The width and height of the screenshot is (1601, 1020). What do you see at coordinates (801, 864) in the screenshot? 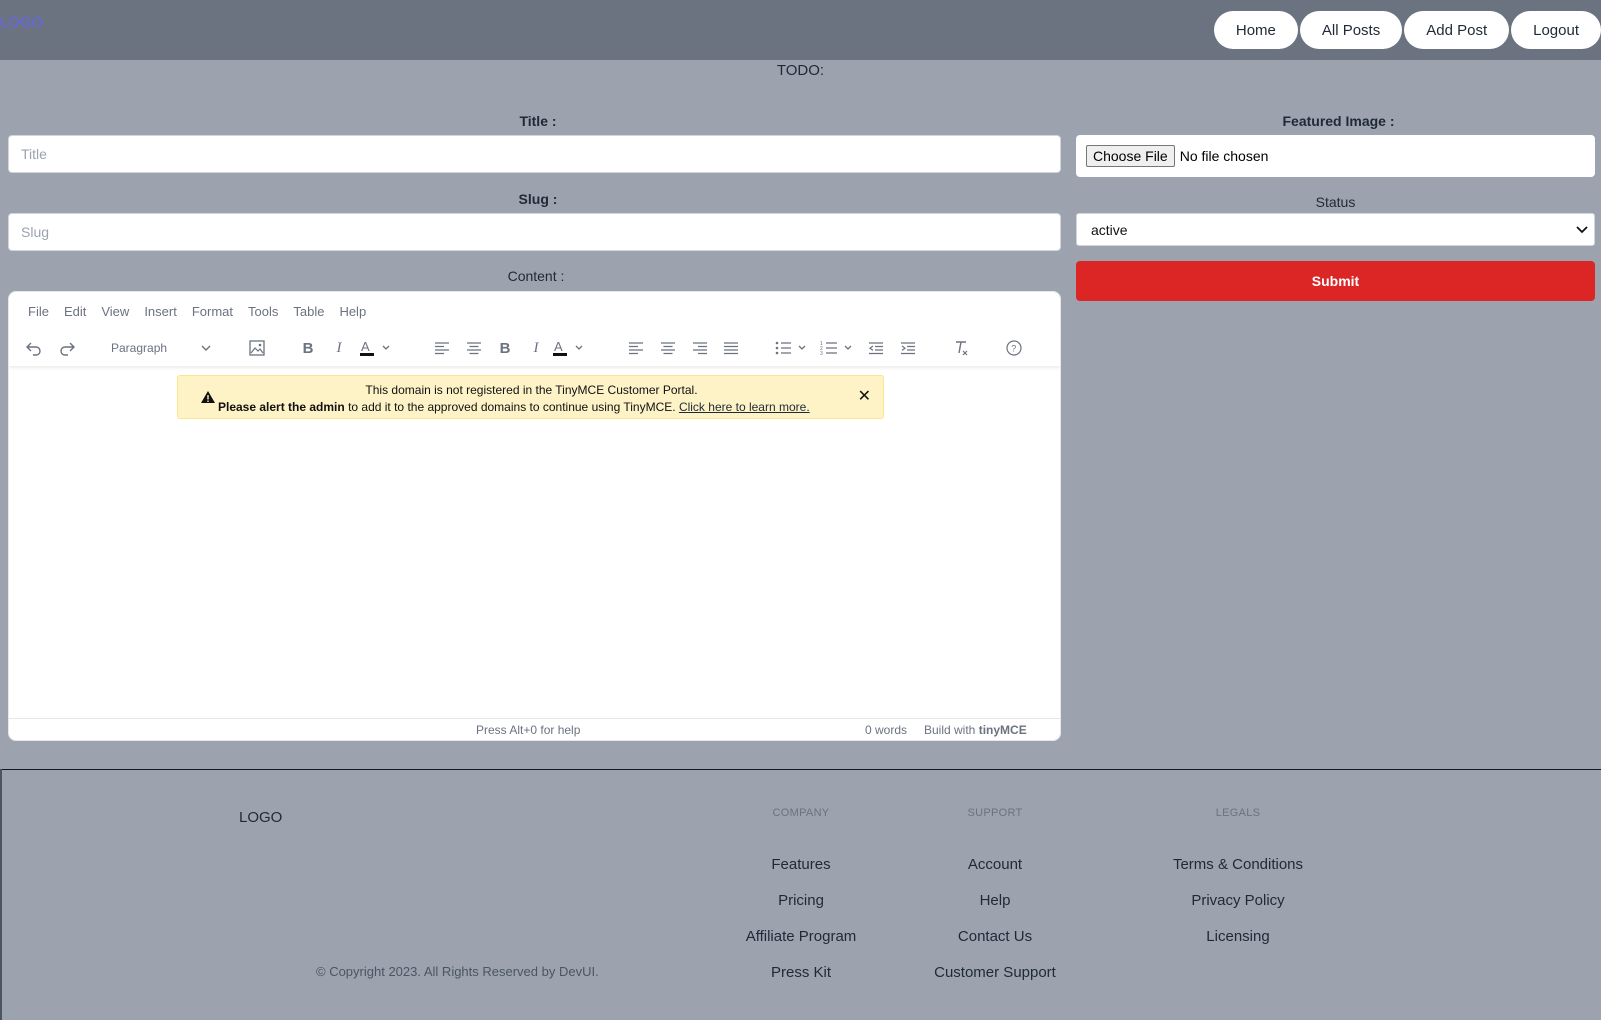
I see `footer-link-features: Features` at bounding box center [801, 864].